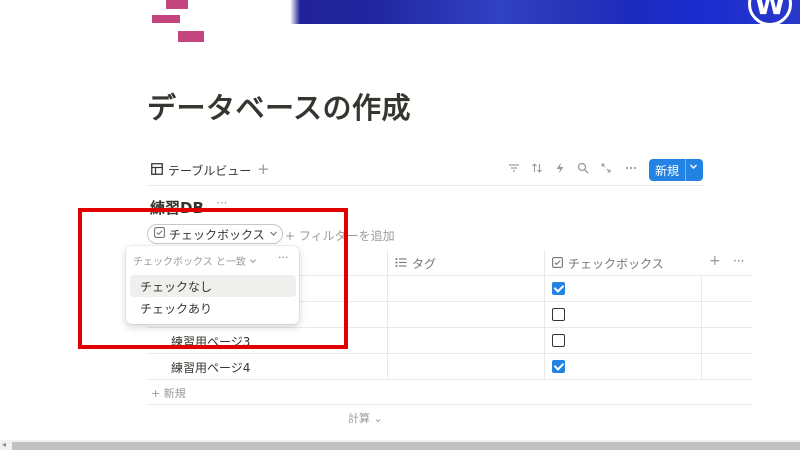 This screenshot has height=450, width=800. Describe the element at coordinates (738, 261) in the screenshot. I see `table-more-button: ···` at that location.